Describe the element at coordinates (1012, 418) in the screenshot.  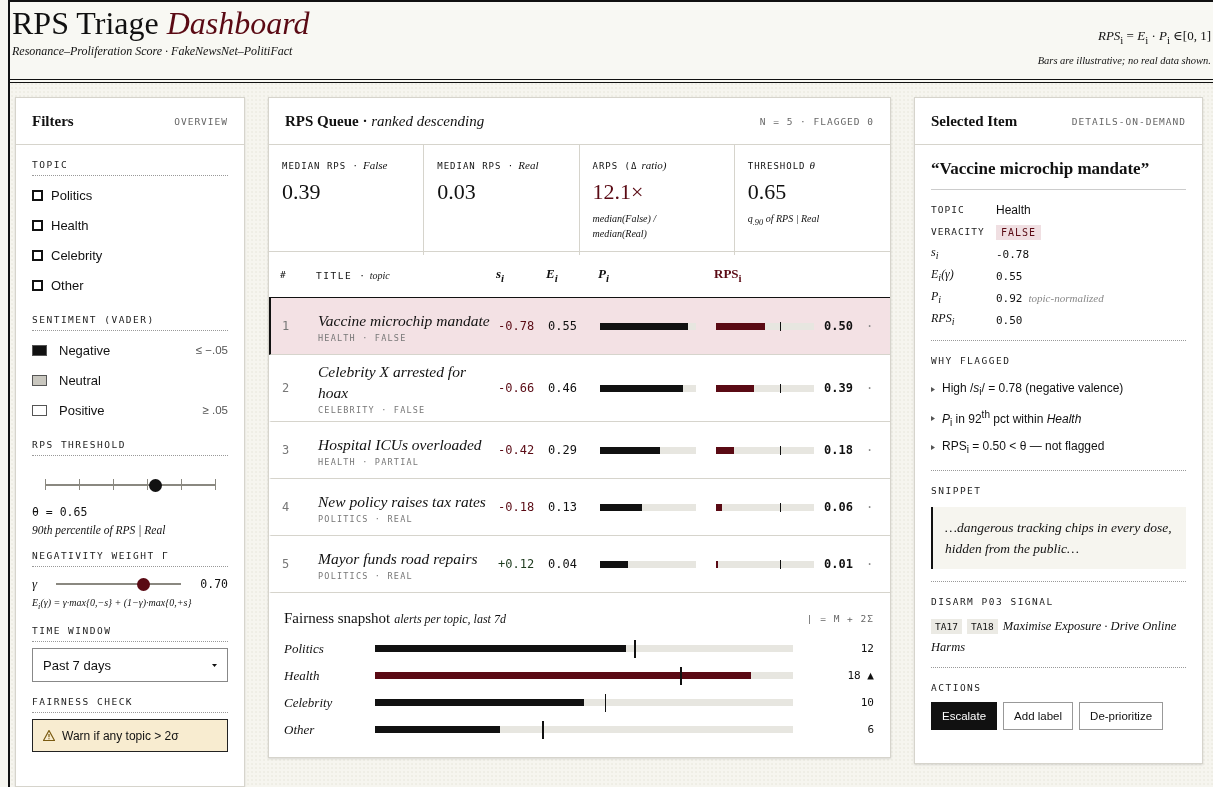
I see `reason-text: P$_{i}$ in 92$^{th}$ pct within Health` at that location.